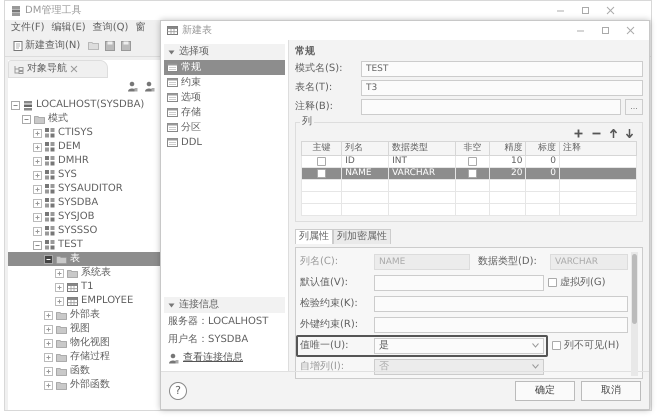  I want to click on dropdown: 是, so click(459, 346).